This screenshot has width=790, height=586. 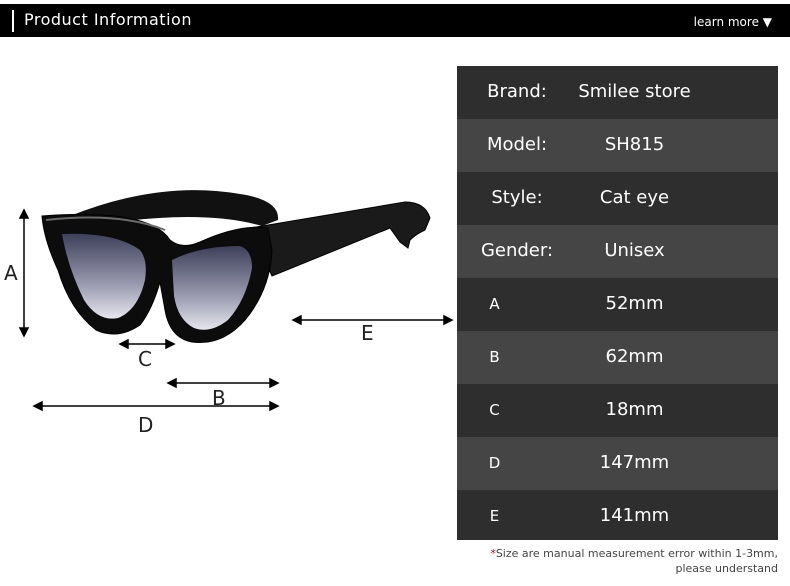 I want to click on dimension-label-e: E, so click(x=367, y=333).